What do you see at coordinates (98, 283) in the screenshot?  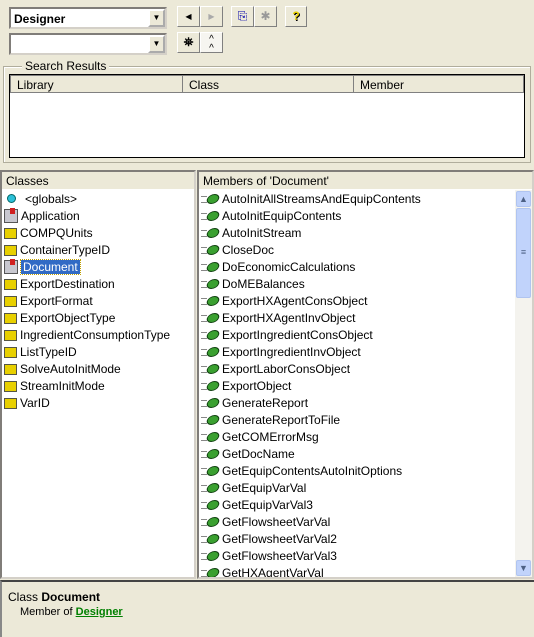 I see `class-item: ExportDestination` at bounding box center [98, 283].